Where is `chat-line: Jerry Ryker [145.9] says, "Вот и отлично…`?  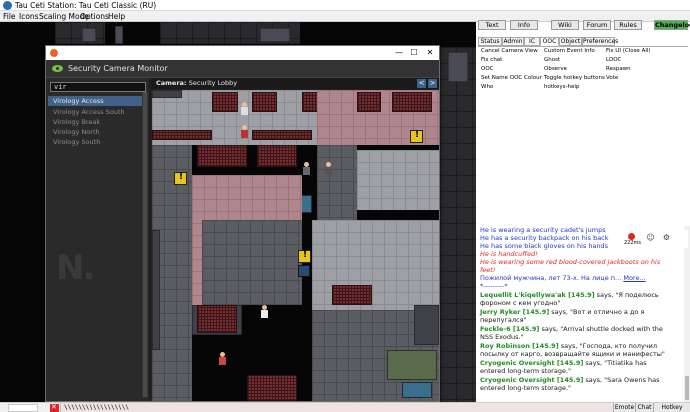 chat-line: Jerry Ryker [145.9] says, "Вот и отлично… is located at coordinates (562, 312).